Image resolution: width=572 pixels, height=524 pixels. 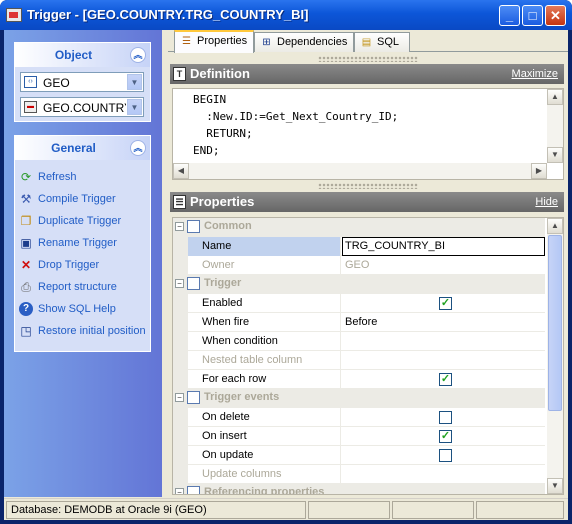 What do you see at coordinates (359, 398) in the screenshot?
I see `property-category-row: − Trigger events` at bounding box center [359, 398].